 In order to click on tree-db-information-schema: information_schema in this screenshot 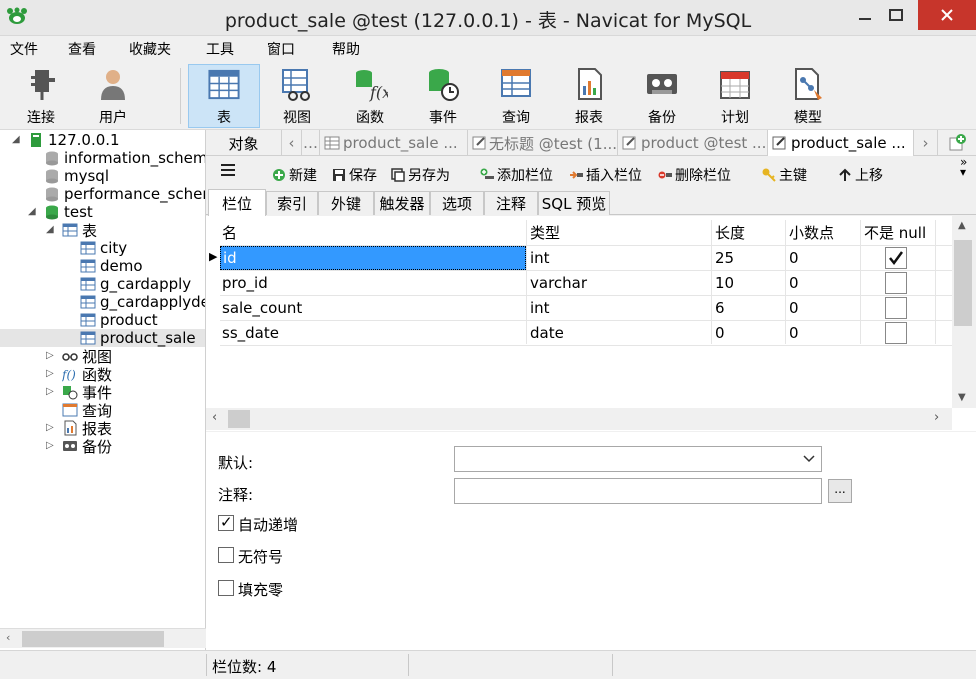, I will do `click(124, 158)`.